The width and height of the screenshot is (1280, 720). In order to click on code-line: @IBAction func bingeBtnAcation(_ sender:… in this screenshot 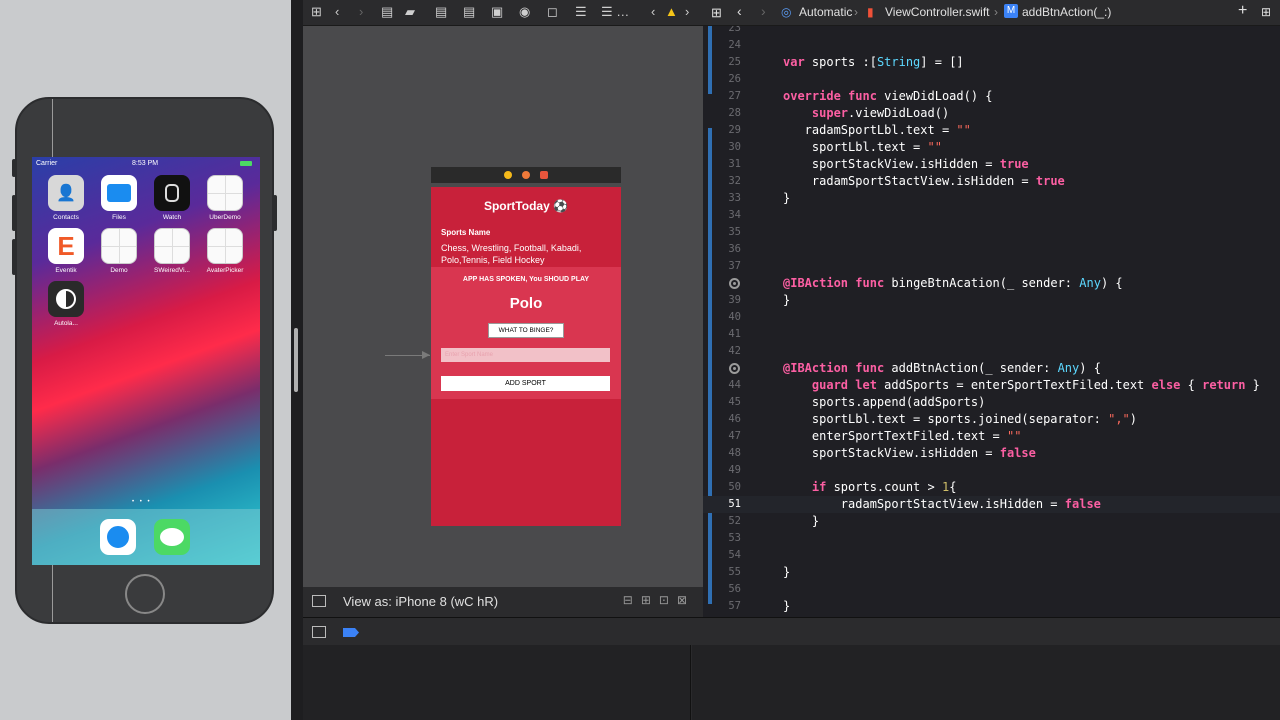, I will do `click(991, 283)`.